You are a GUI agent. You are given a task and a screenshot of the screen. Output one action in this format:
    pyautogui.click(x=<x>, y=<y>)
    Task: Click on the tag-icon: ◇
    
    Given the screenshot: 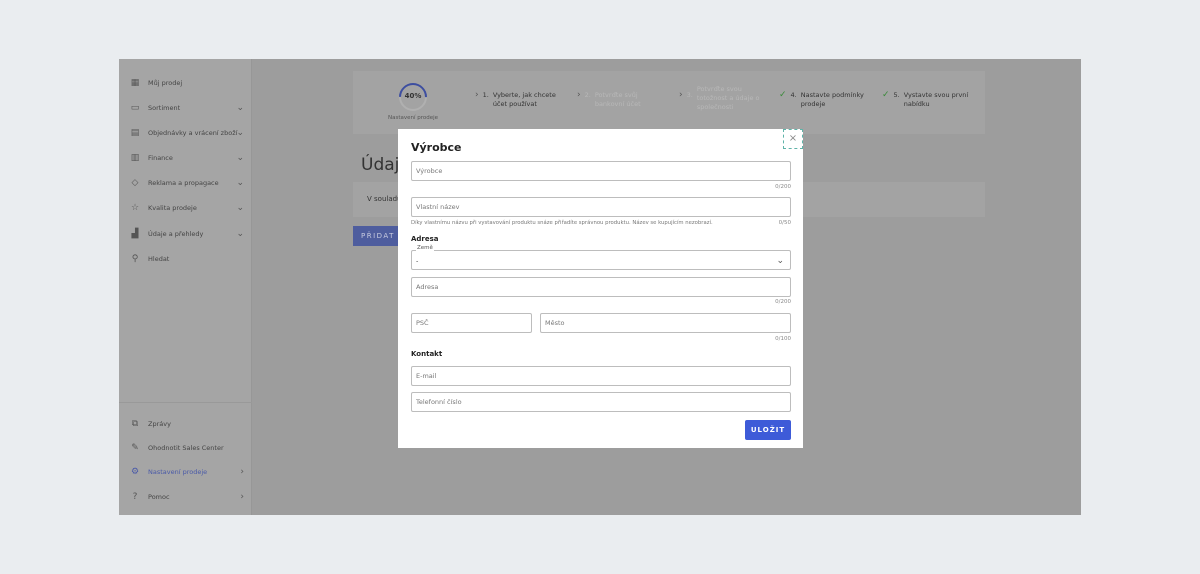 What is the action you would take?
    pyautogui.click(x=135, y=183)
    